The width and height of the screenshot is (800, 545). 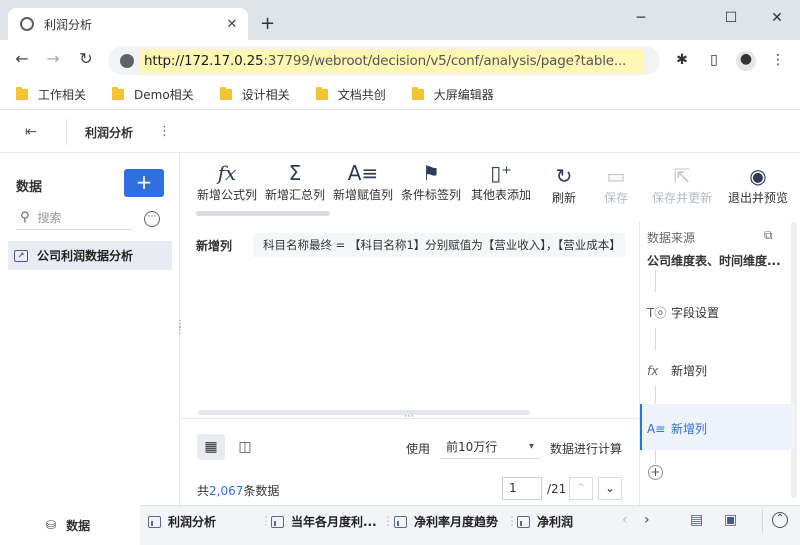 What do you see at coordinates (152, 219) in the screenshot?
I see `more-options-icon: ···` at bounding box center [152, 219].